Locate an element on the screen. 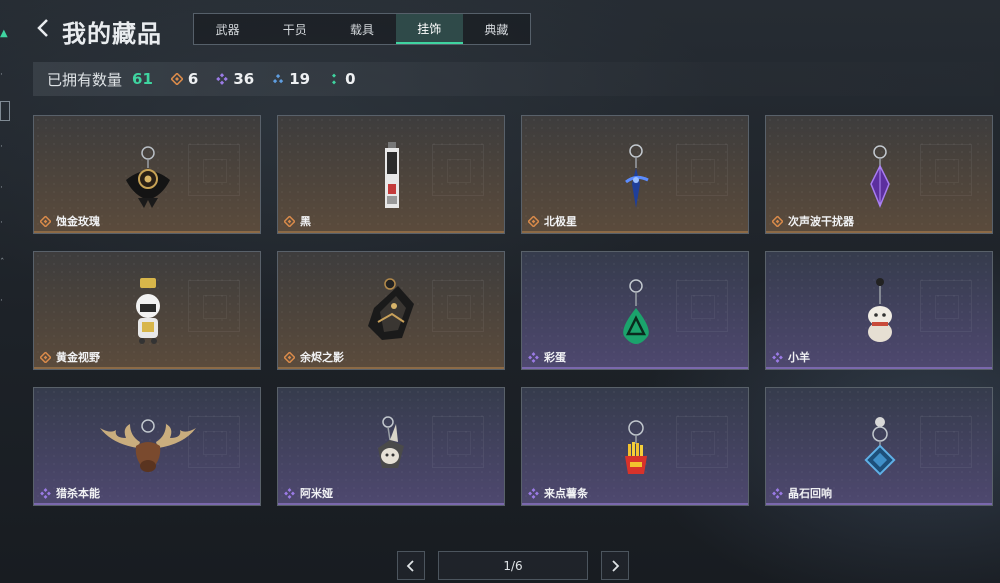 The height and width of the screenshot is (583, 1000). gold-count: 6 is located at coordinates (184, 79).